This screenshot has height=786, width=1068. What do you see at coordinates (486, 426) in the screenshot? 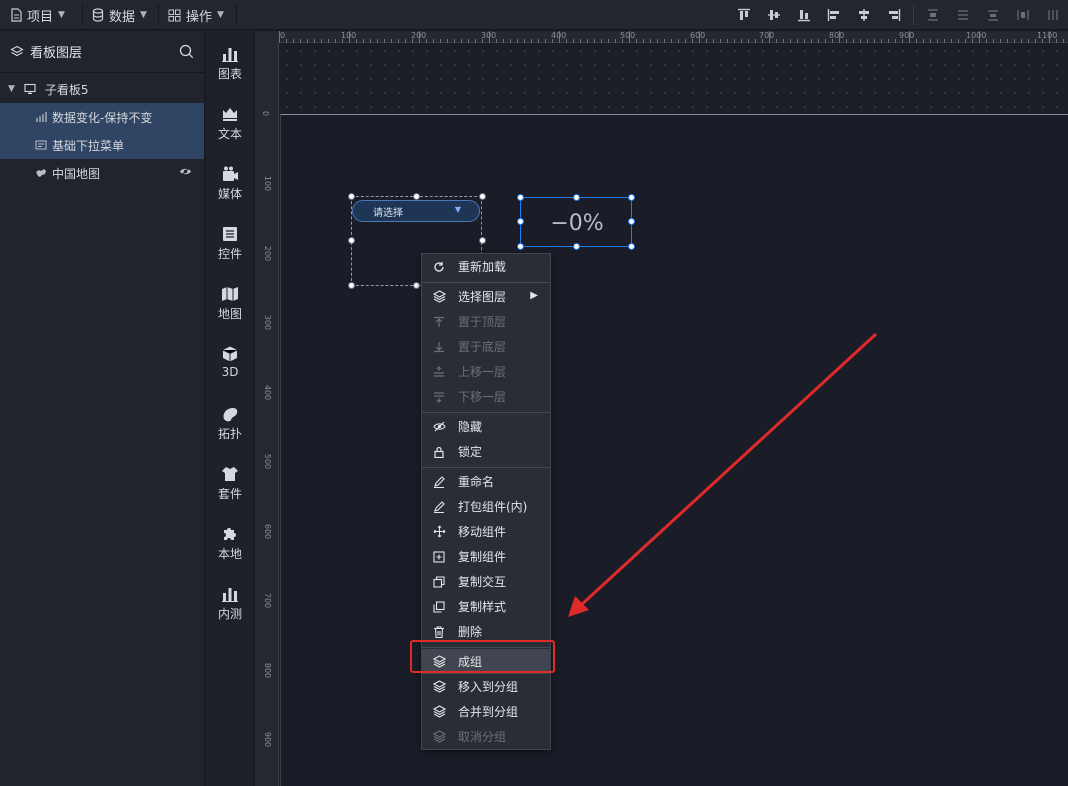
I see `menu-item-hide: 隐藏` at bounding box center [486, 426].